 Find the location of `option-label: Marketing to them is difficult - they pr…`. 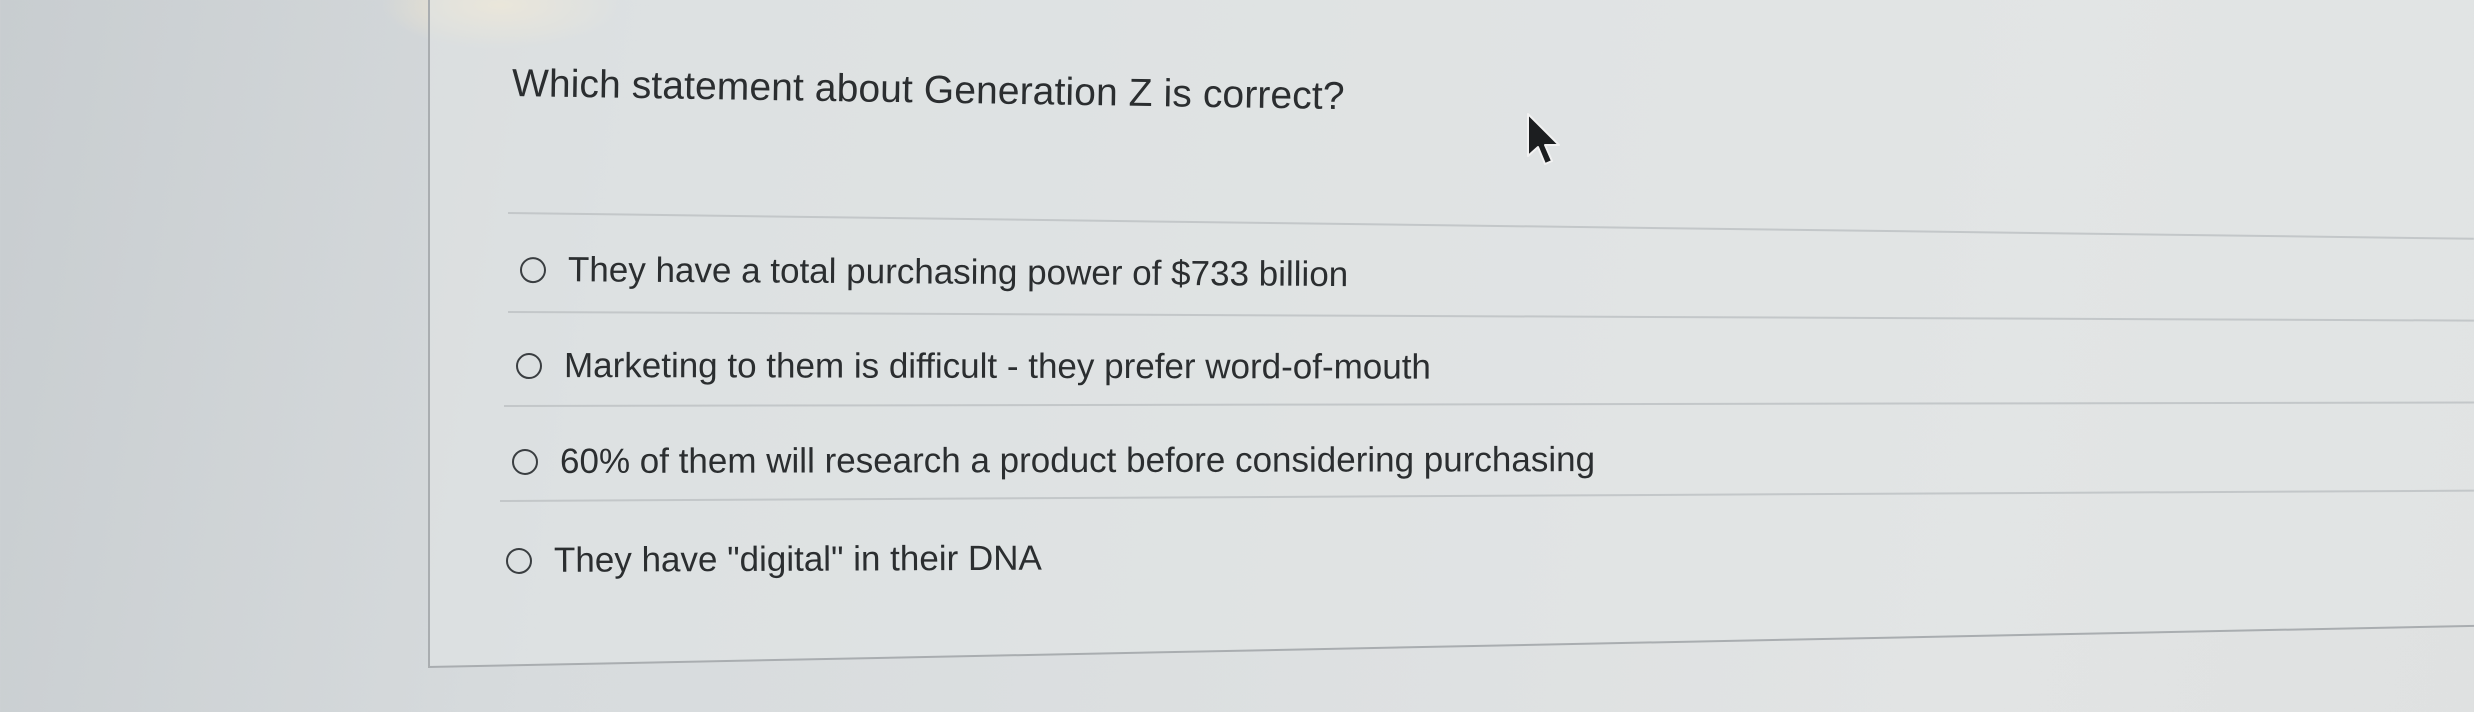

option-label: Marketing to them is difficult - they pr… is located at coordinates (997, 366).